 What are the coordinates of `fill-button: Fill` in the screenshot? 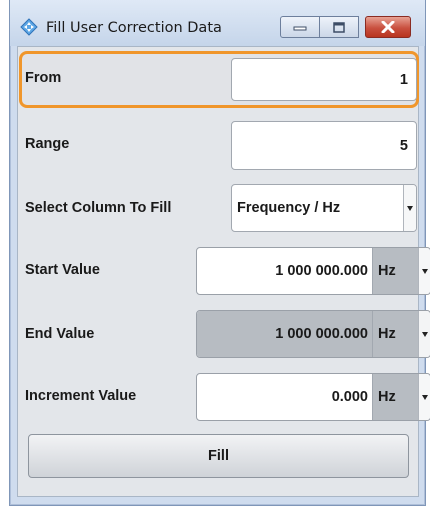 It's located at (218, 456).